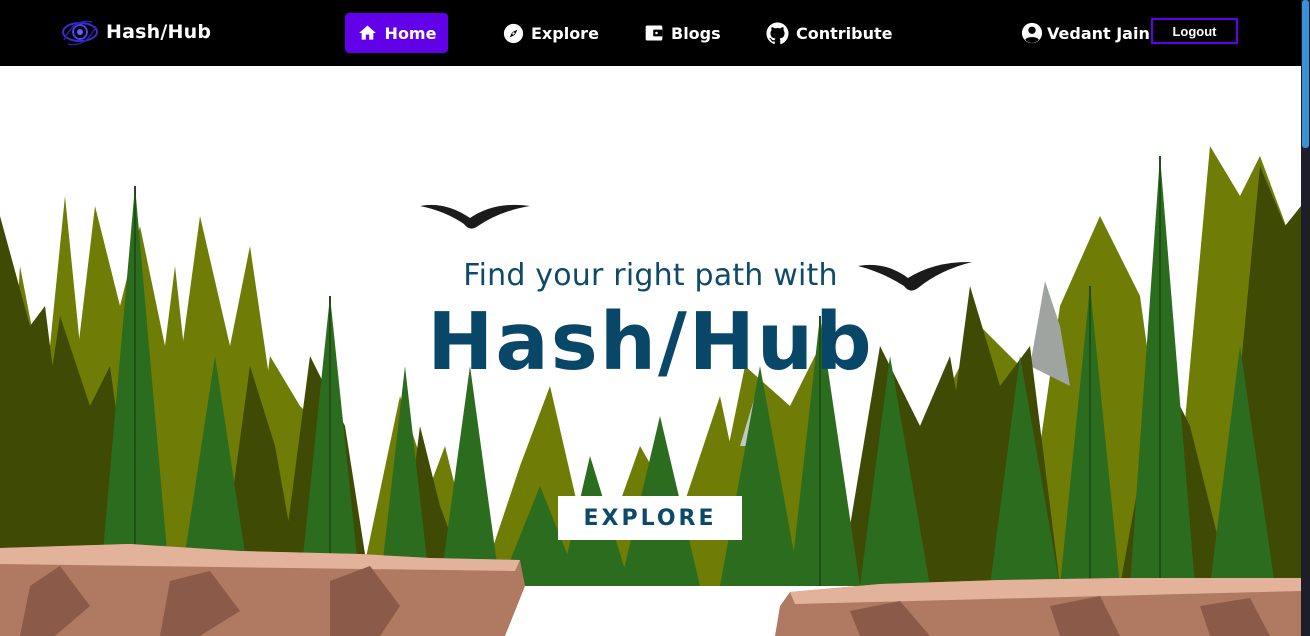 The width and height of the screenshot is (1310, 636). I want to click on logout-button: Logout, so click(1194, 31).